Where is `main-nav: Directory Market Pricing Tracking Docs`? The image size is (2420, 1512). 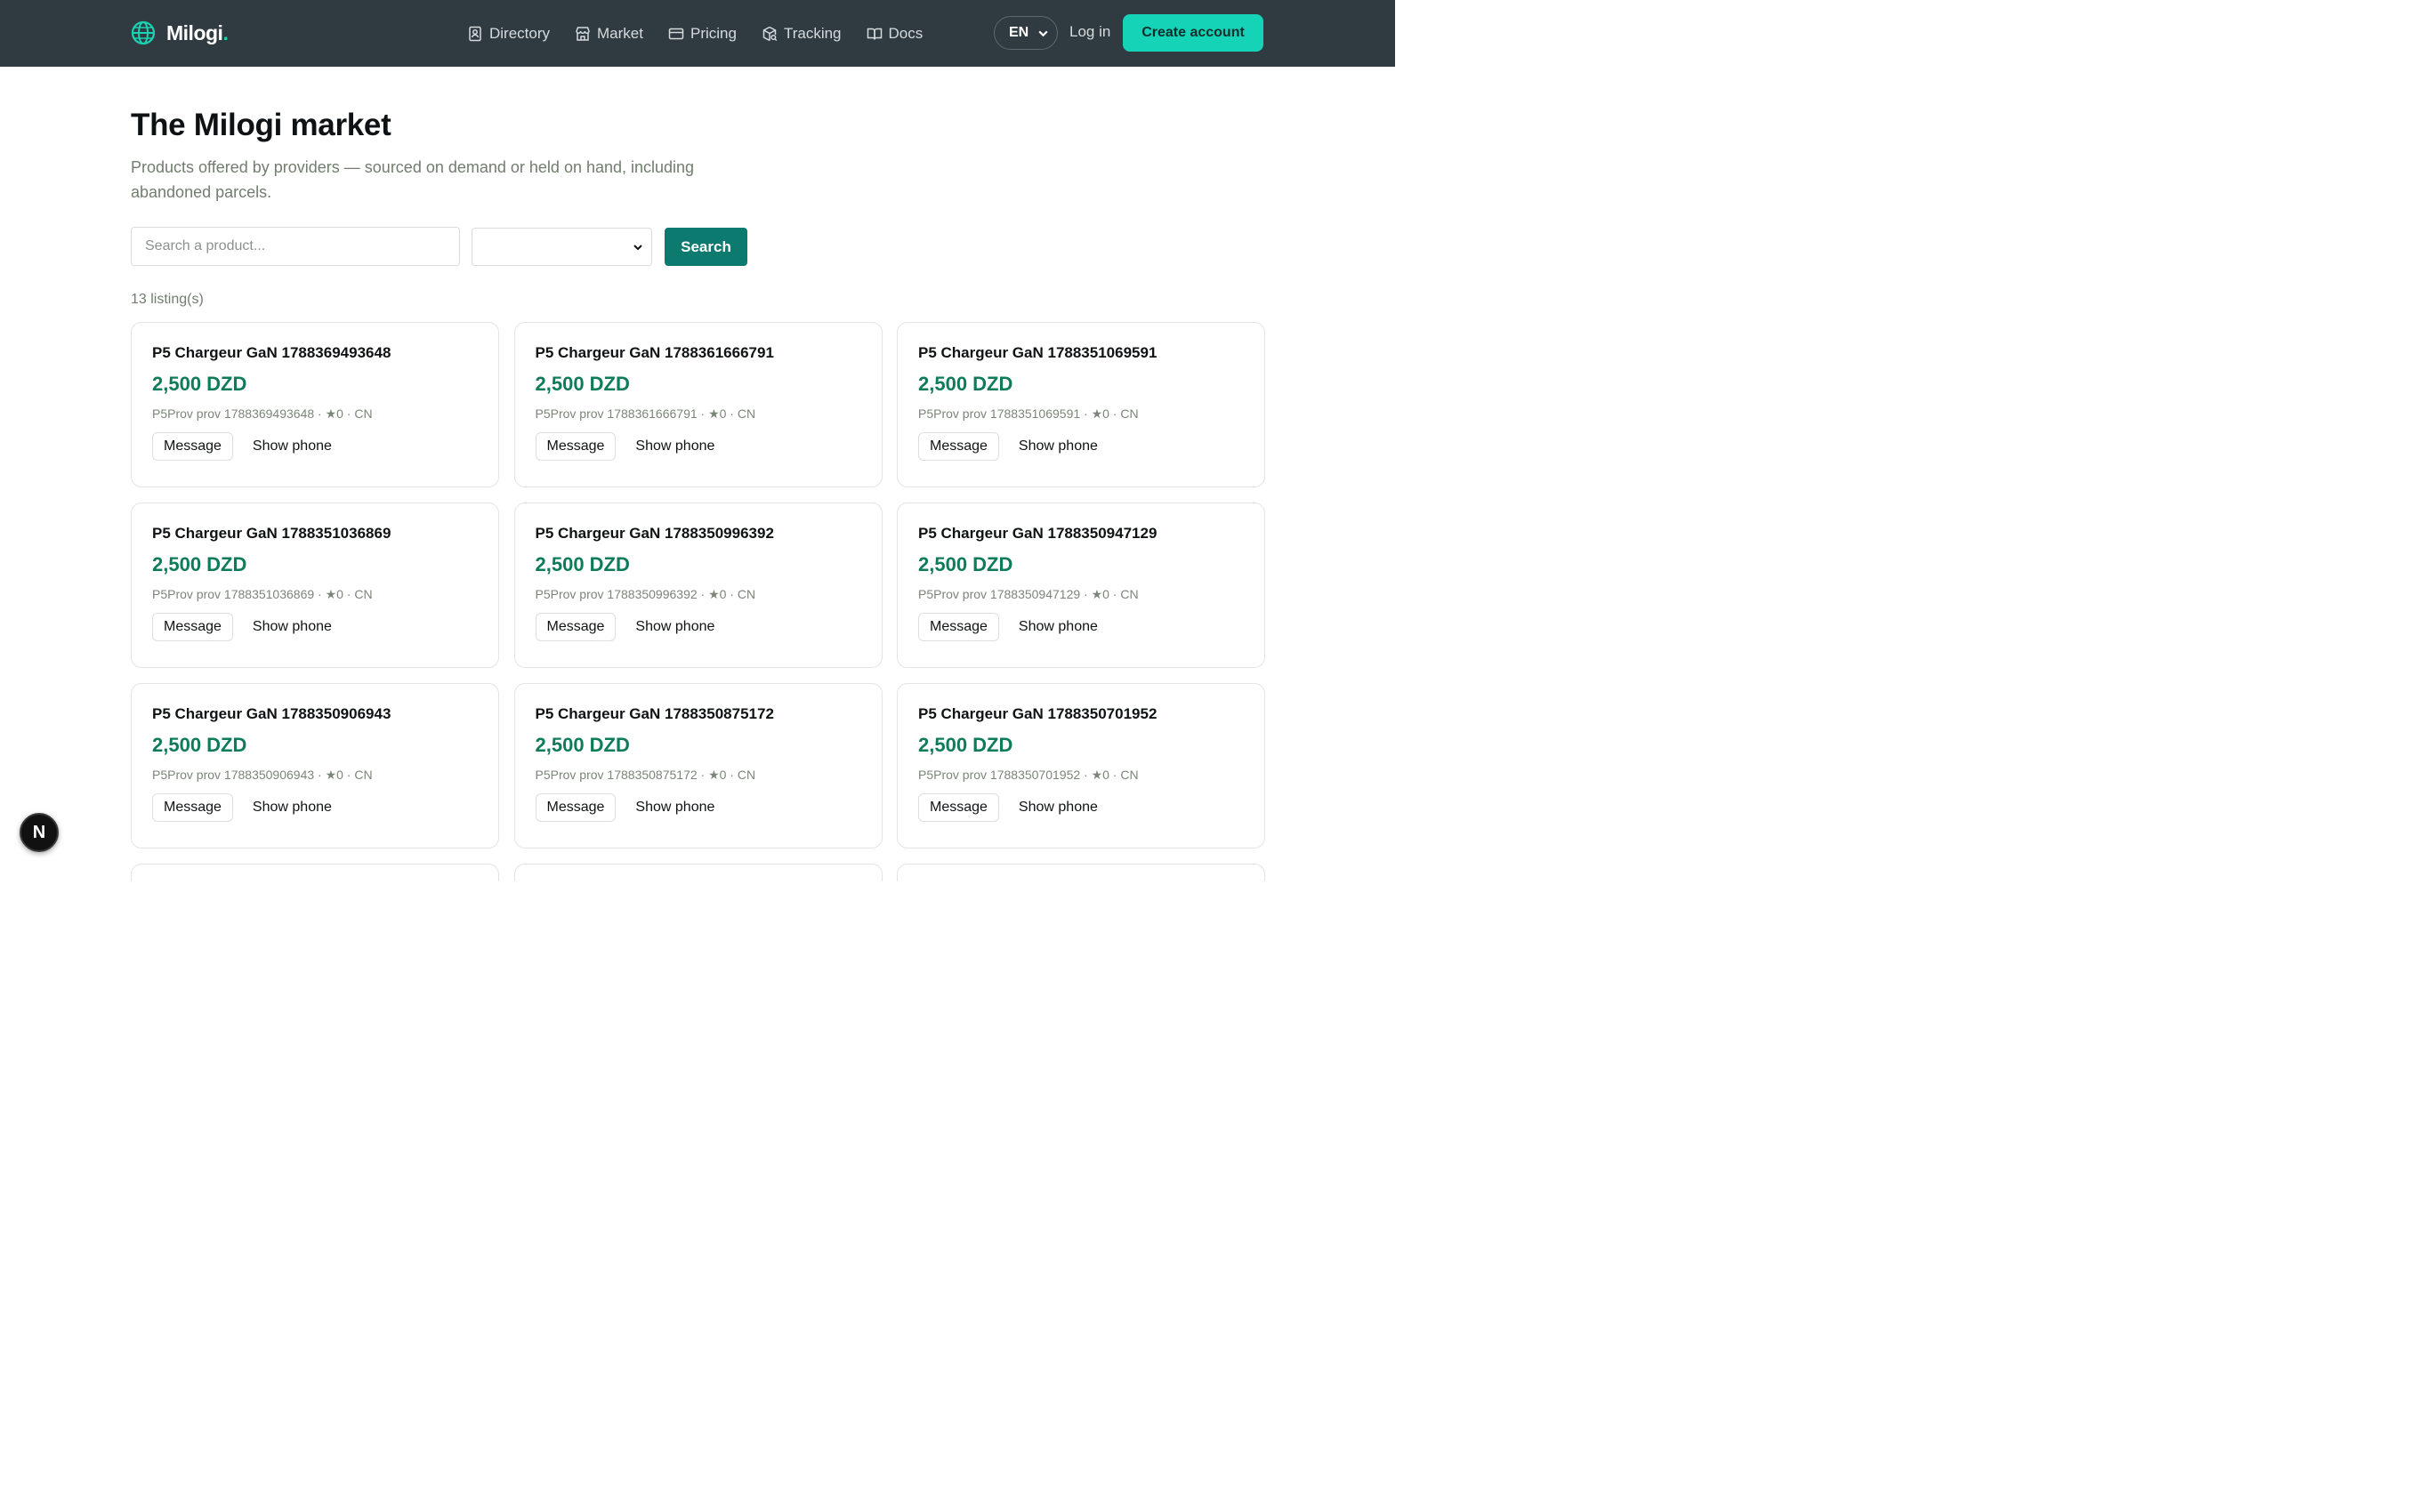 main-nav: Directory Market Pricing Tracking Docs is located at coordinates (707, 33).